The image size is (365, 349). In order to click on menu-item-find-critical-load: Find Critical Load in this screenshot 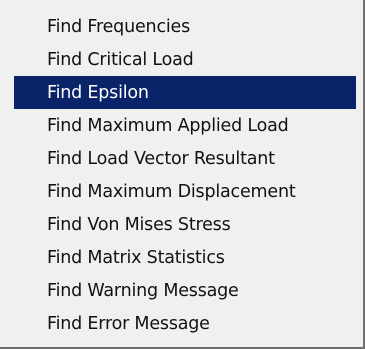, I will do `click(185, 59)`.